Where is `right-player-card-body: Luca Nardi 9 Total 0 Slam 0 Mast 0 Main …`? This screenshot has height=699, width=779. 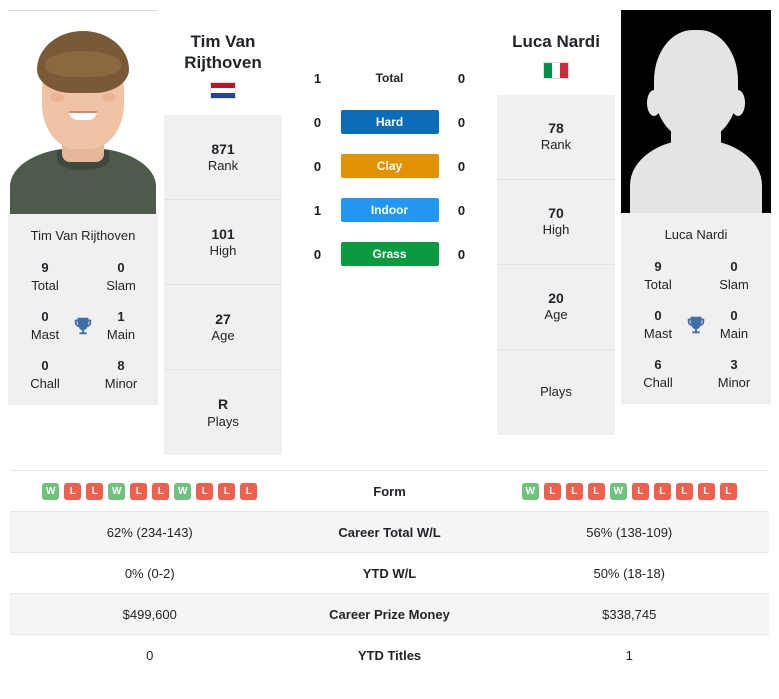 right-player-card-body: Luca Nardi 9 Total 0 Slam 0 Mast 0 Main … is located at coordinates (696, 308).